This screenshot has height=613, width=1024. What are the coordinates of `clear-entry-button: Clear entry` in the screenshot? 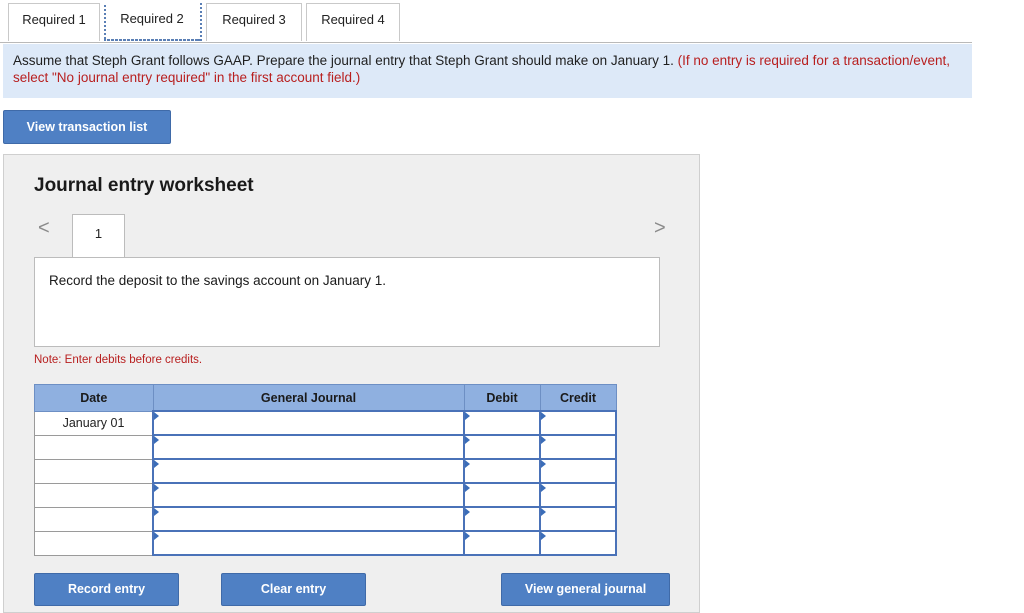 It's located at (293, 589).